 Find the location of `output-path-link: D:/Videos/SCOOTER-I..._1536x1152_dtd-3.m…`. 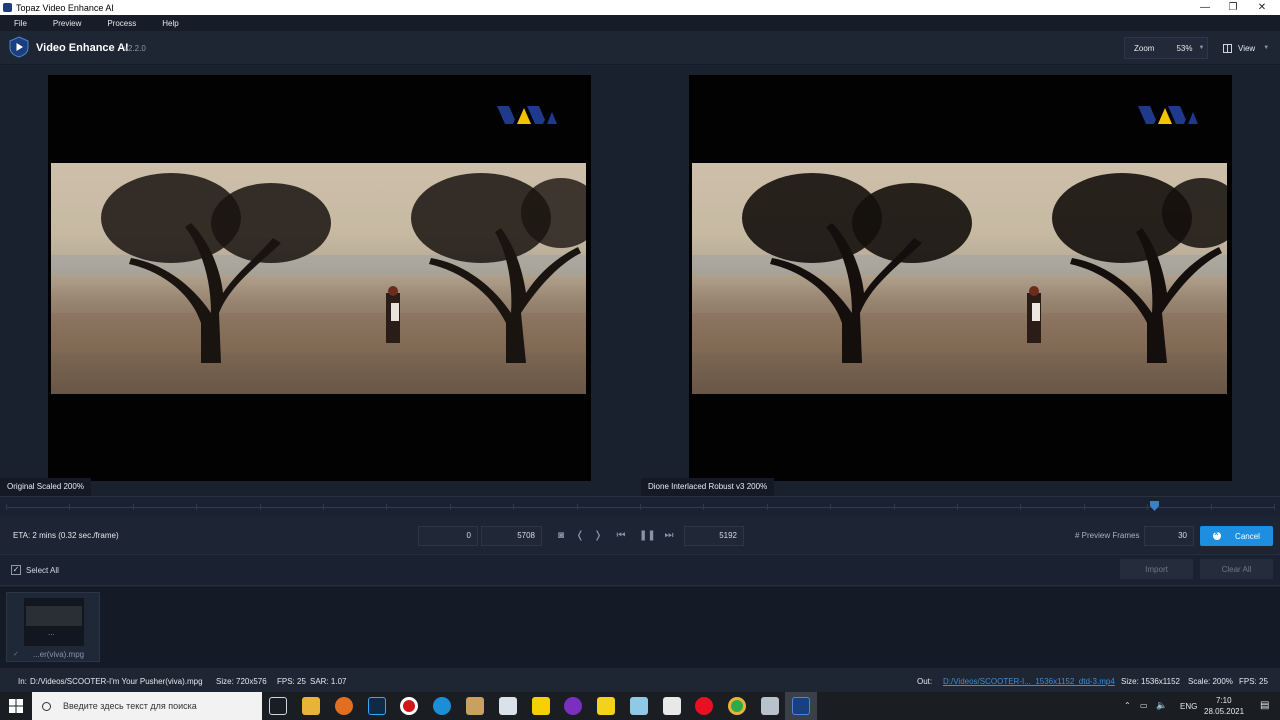

output-path-link: D:/Videos/SCOOTER-I..._1536x1152_dtd-3.m… is located at coordinates (1029, 681).